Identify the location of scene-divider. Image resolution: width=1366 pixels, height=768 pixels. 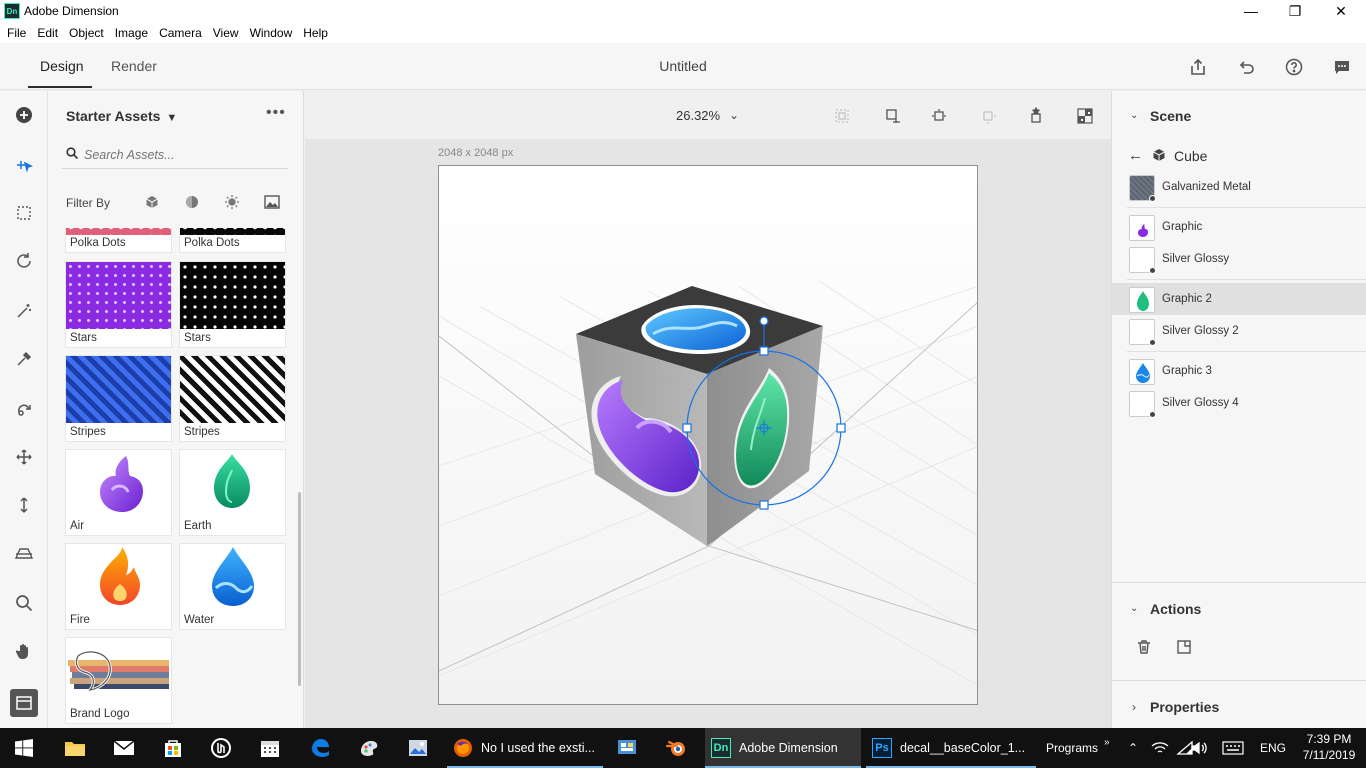
(1246, 207).